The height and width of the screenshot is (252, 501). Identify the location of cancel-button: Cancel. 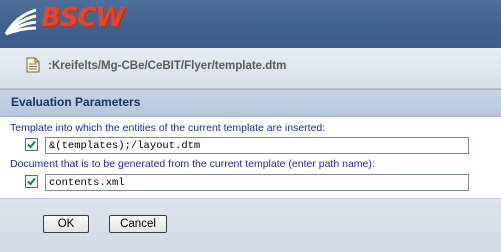
(138, 224).